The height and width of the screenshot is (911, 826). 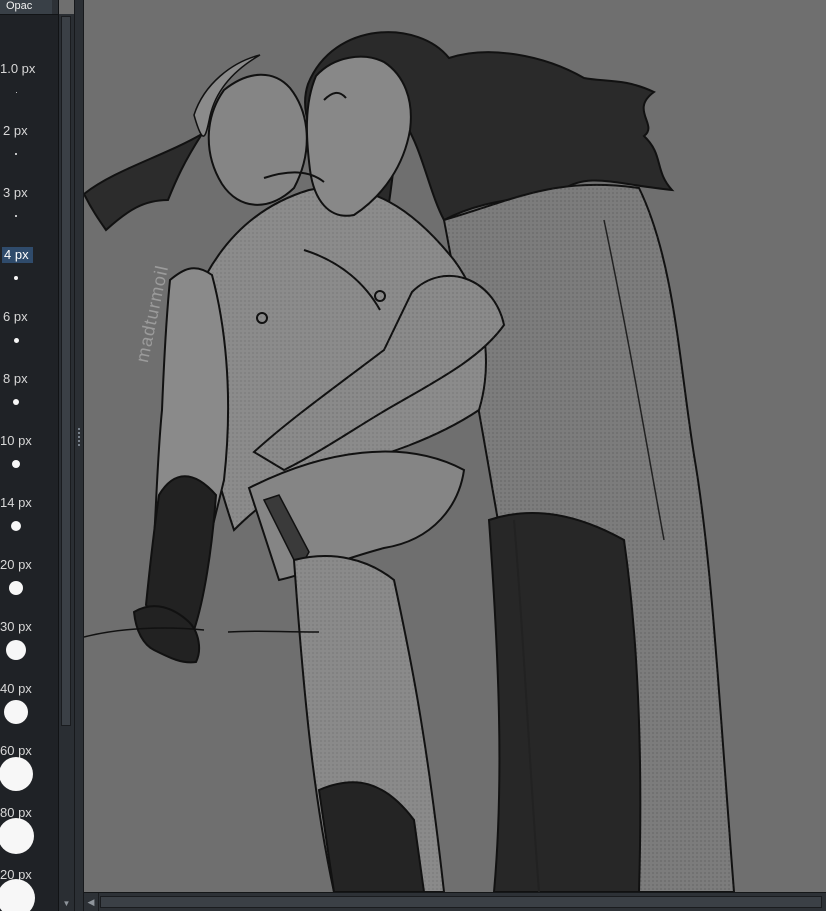 I want to click on brush-size-item: 3 px, so click(x=29, y=213).